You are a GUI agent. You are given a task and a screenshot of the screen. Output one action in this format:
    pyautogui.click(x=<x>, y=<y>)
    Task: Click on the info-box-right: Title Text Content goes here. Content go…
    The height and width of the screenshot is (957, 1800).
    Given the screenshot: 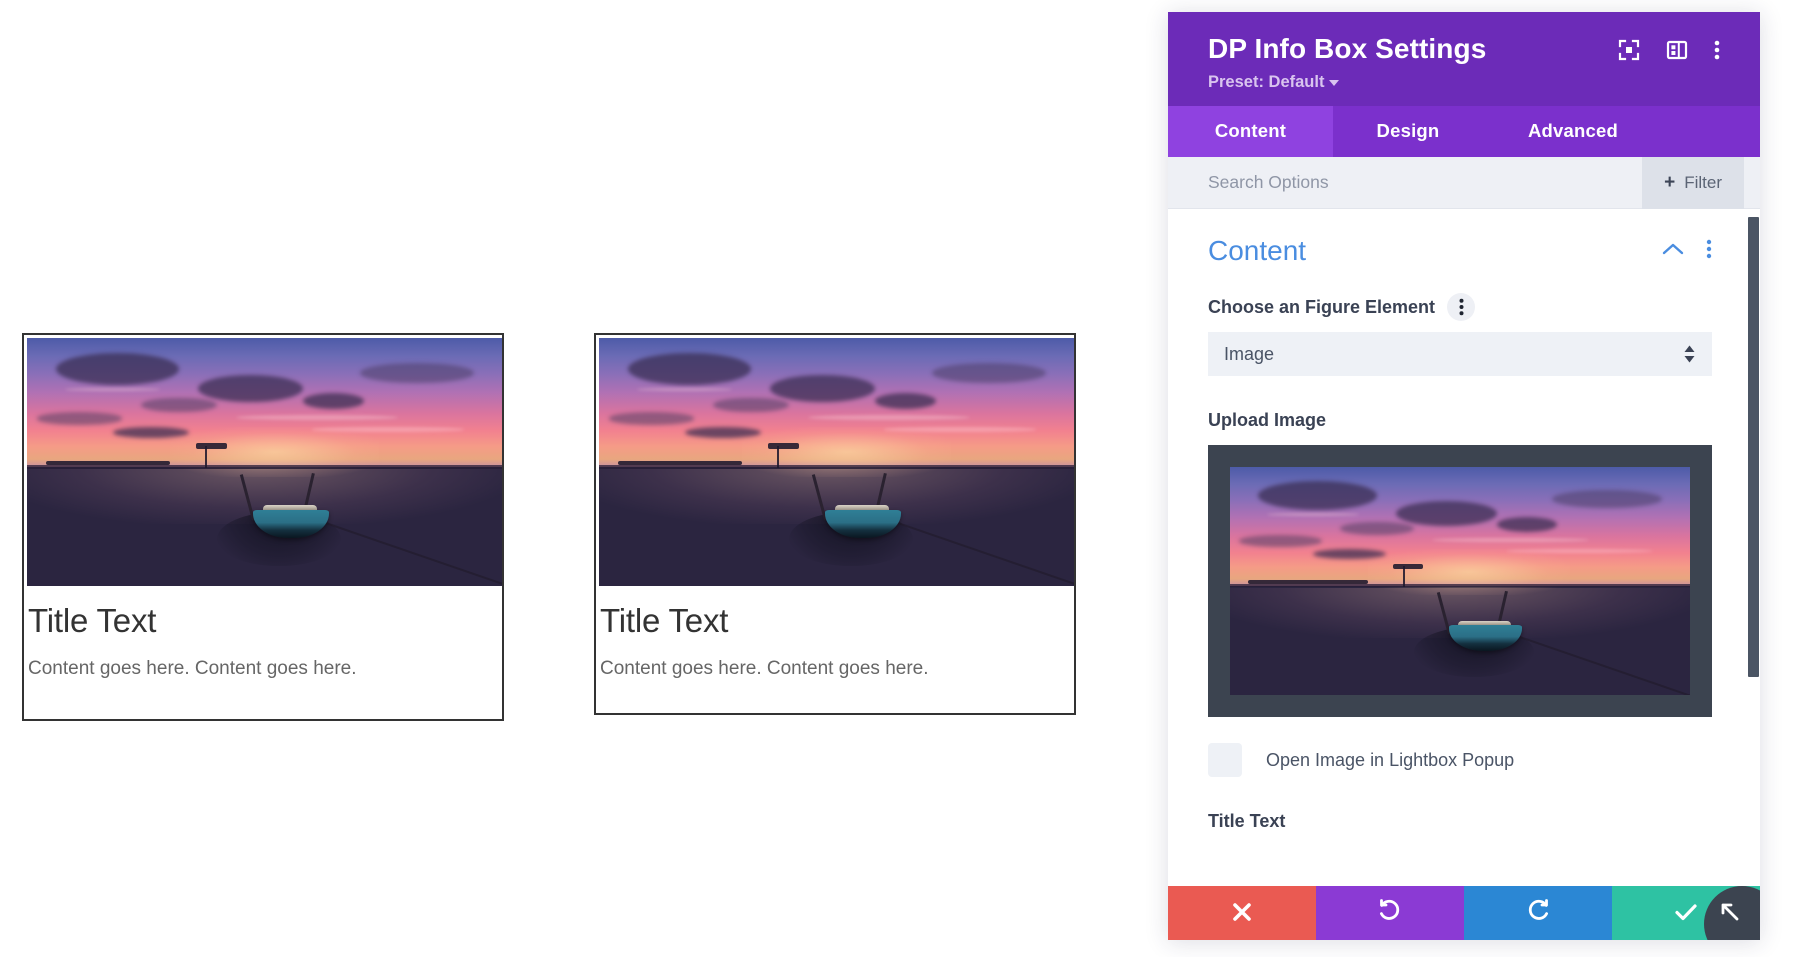 What is the action you would take?
    pyautogui.click(x=835, y=524)
    